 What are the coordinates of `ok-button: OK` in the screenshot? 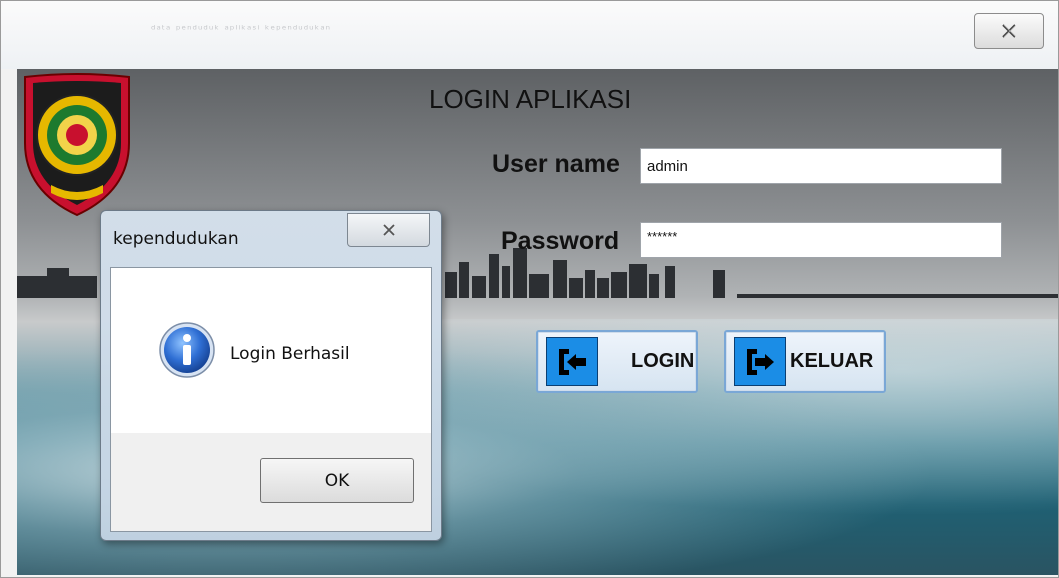 It's located at (337, 480).